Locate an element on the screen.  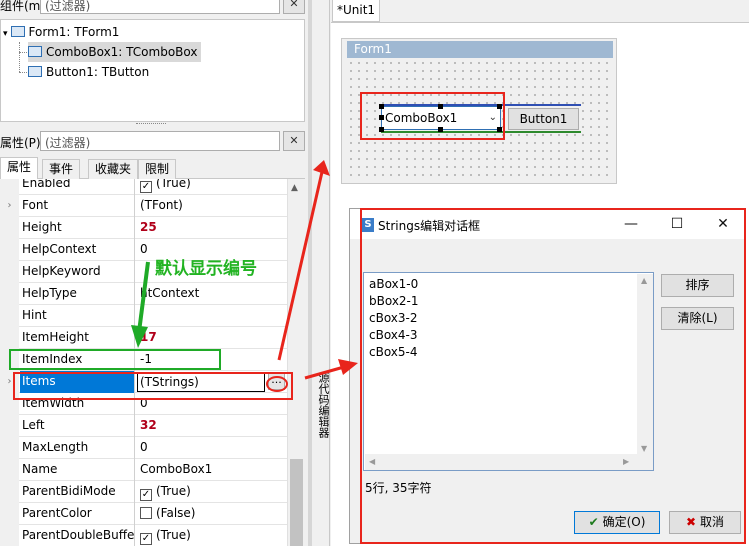
property-value: htContext is located at coordinates (212, 294).